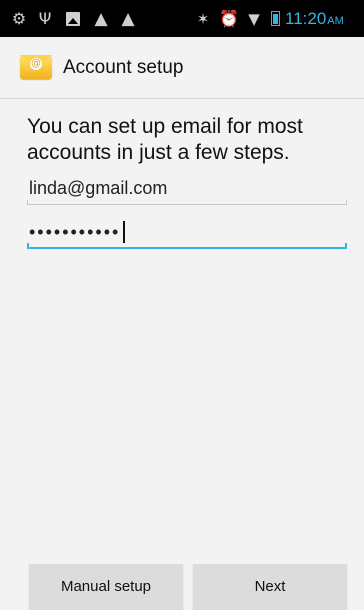 The image size is (364, 610). I want to click on picture-notification-icon, so click(73, 18).